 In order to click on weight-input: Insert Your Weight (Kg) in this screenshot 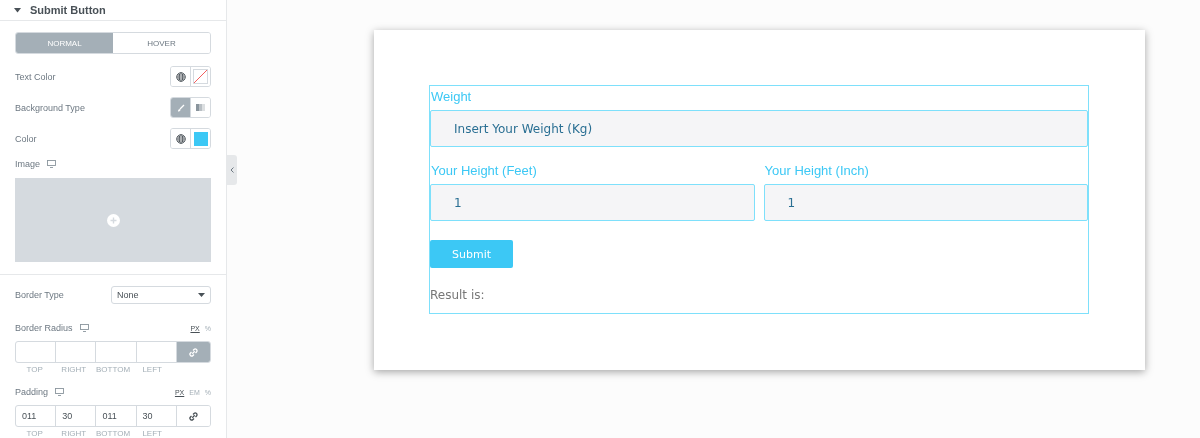, I will do `click(759, 128)`.